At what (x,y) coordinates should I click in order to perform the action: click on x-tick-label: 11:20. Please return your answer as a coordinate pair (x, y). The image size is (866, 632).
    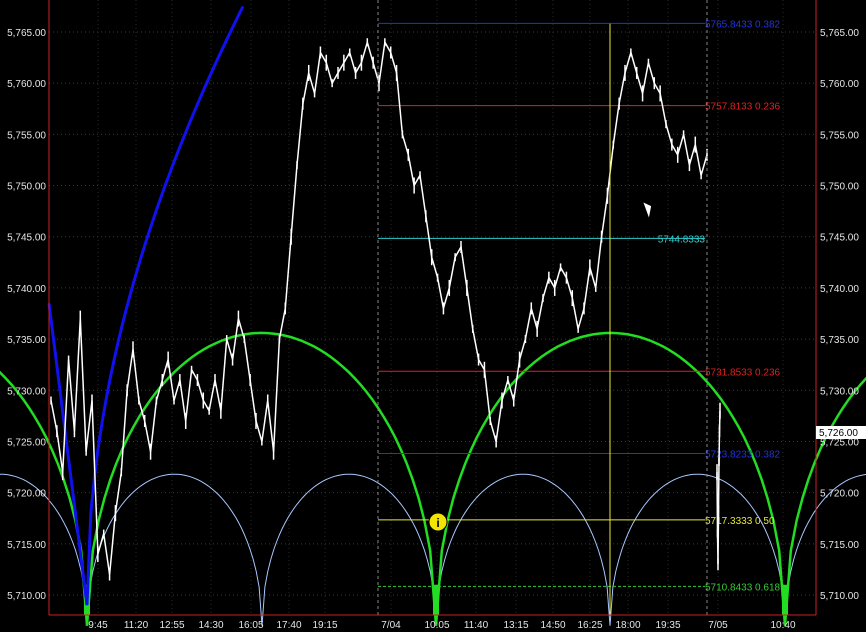
    Looking at the image, I should click on (136, 625).